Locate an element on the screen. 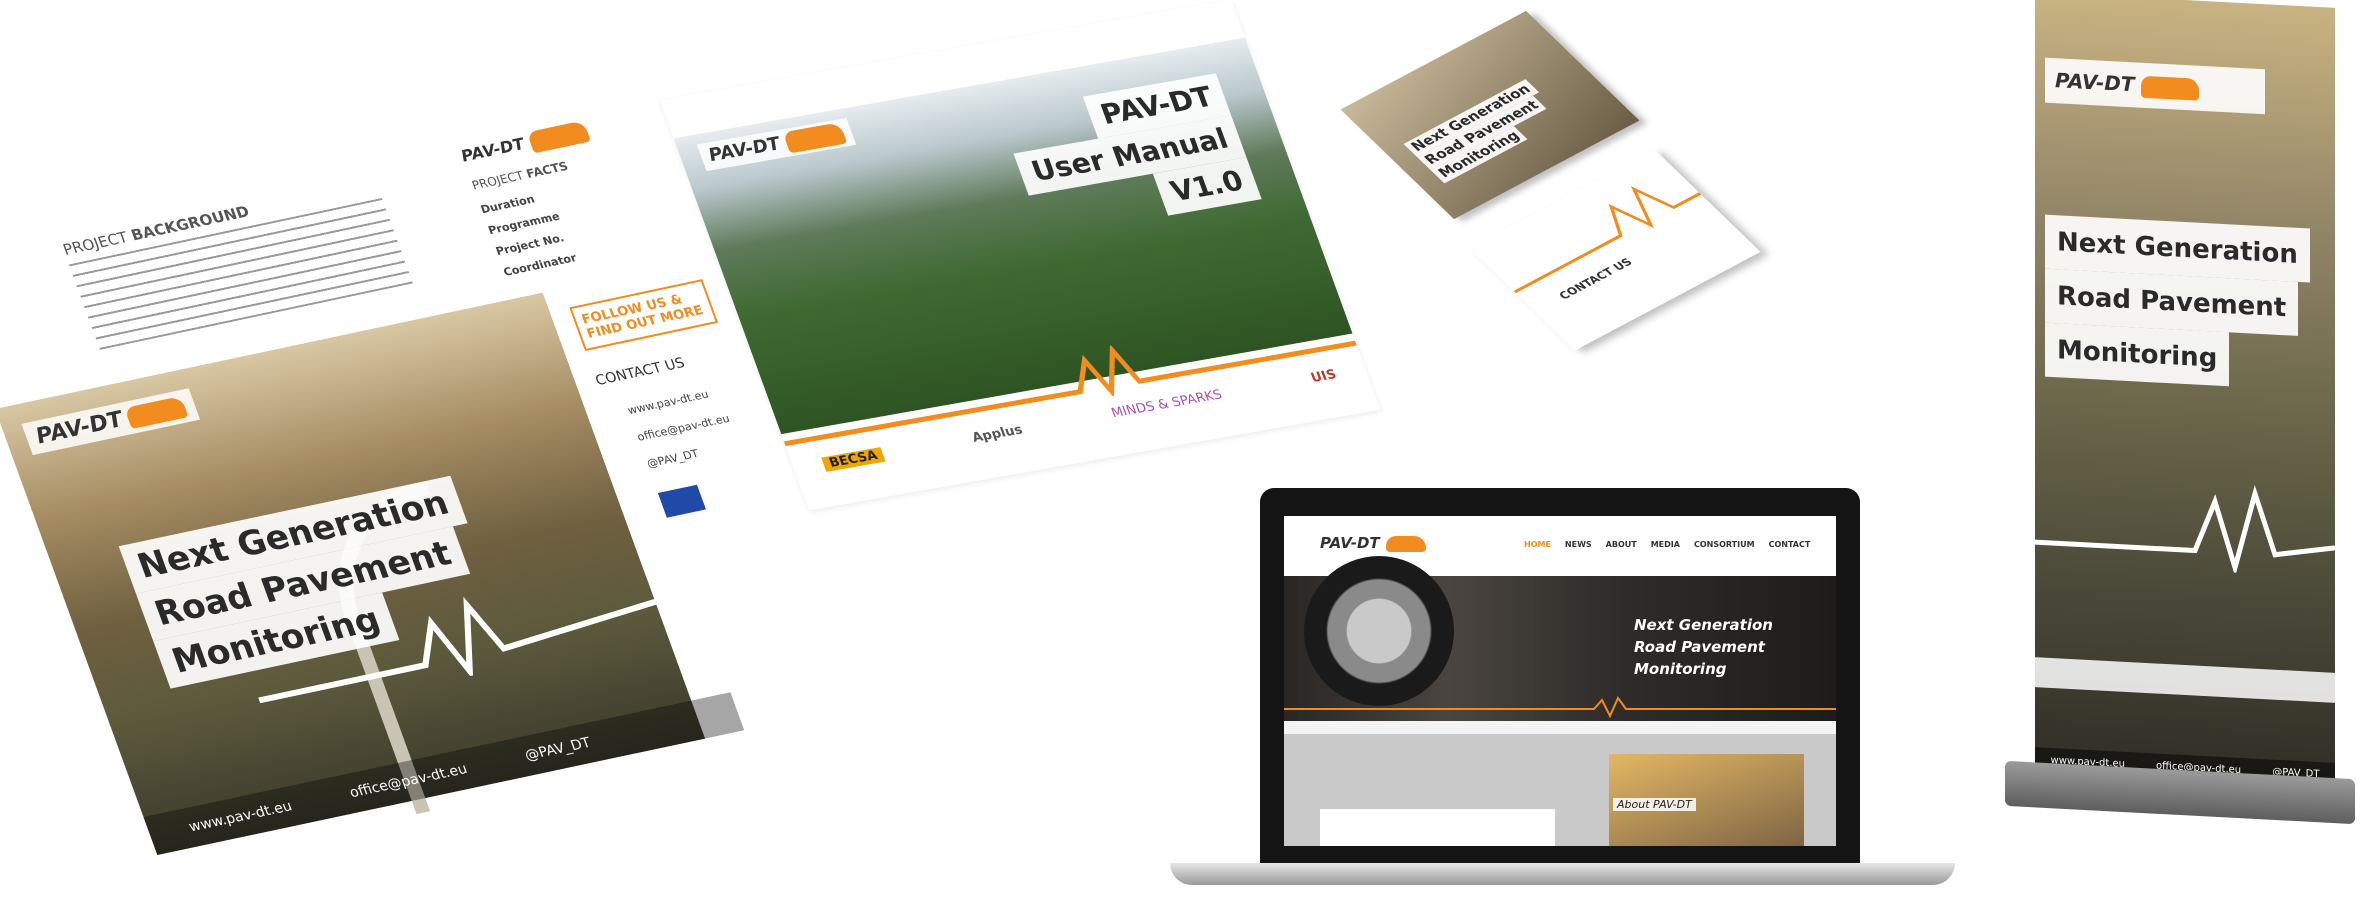 Image resolution: width=2369 pixels, height=918 pixels. website-hero-title: Next Generation Road Pavement Monitoring is located at coordinates (1703, 647).